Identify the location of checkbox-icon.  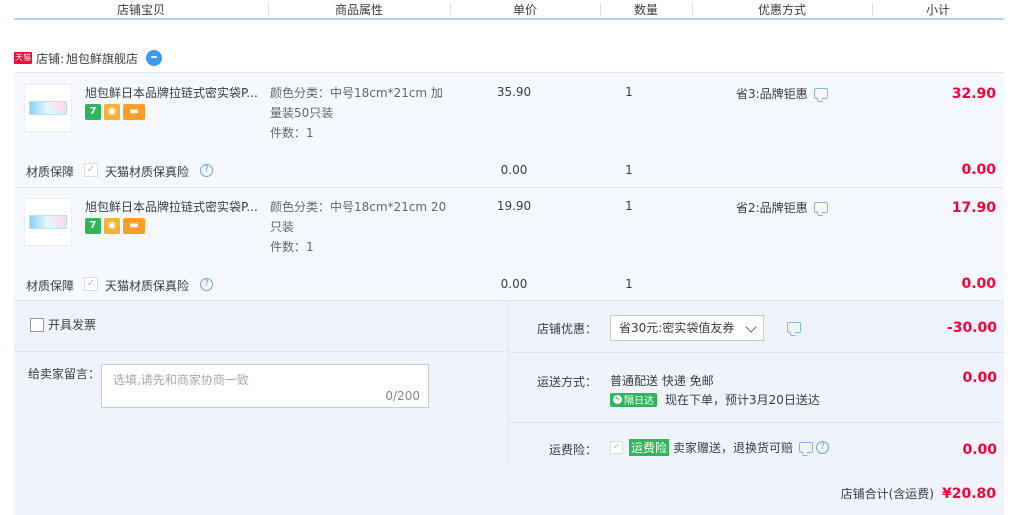
(37, 324).